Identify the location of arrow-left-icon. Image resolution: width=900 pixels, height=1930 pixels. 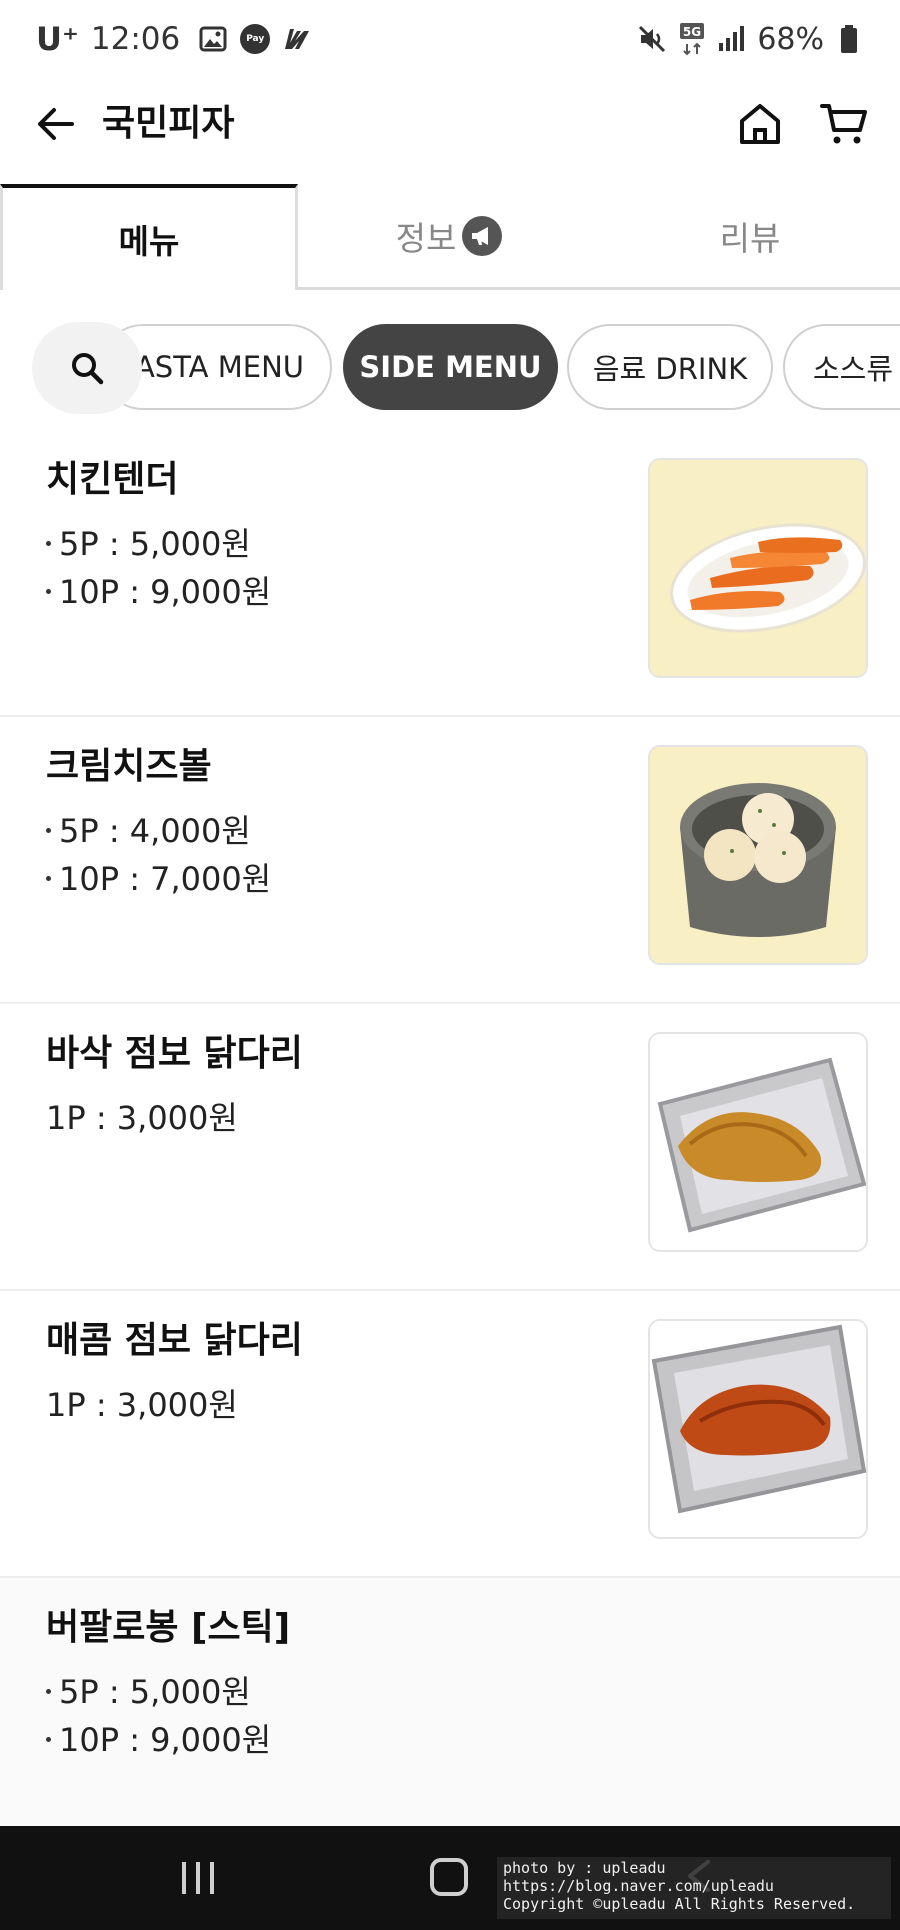
(56, 124).